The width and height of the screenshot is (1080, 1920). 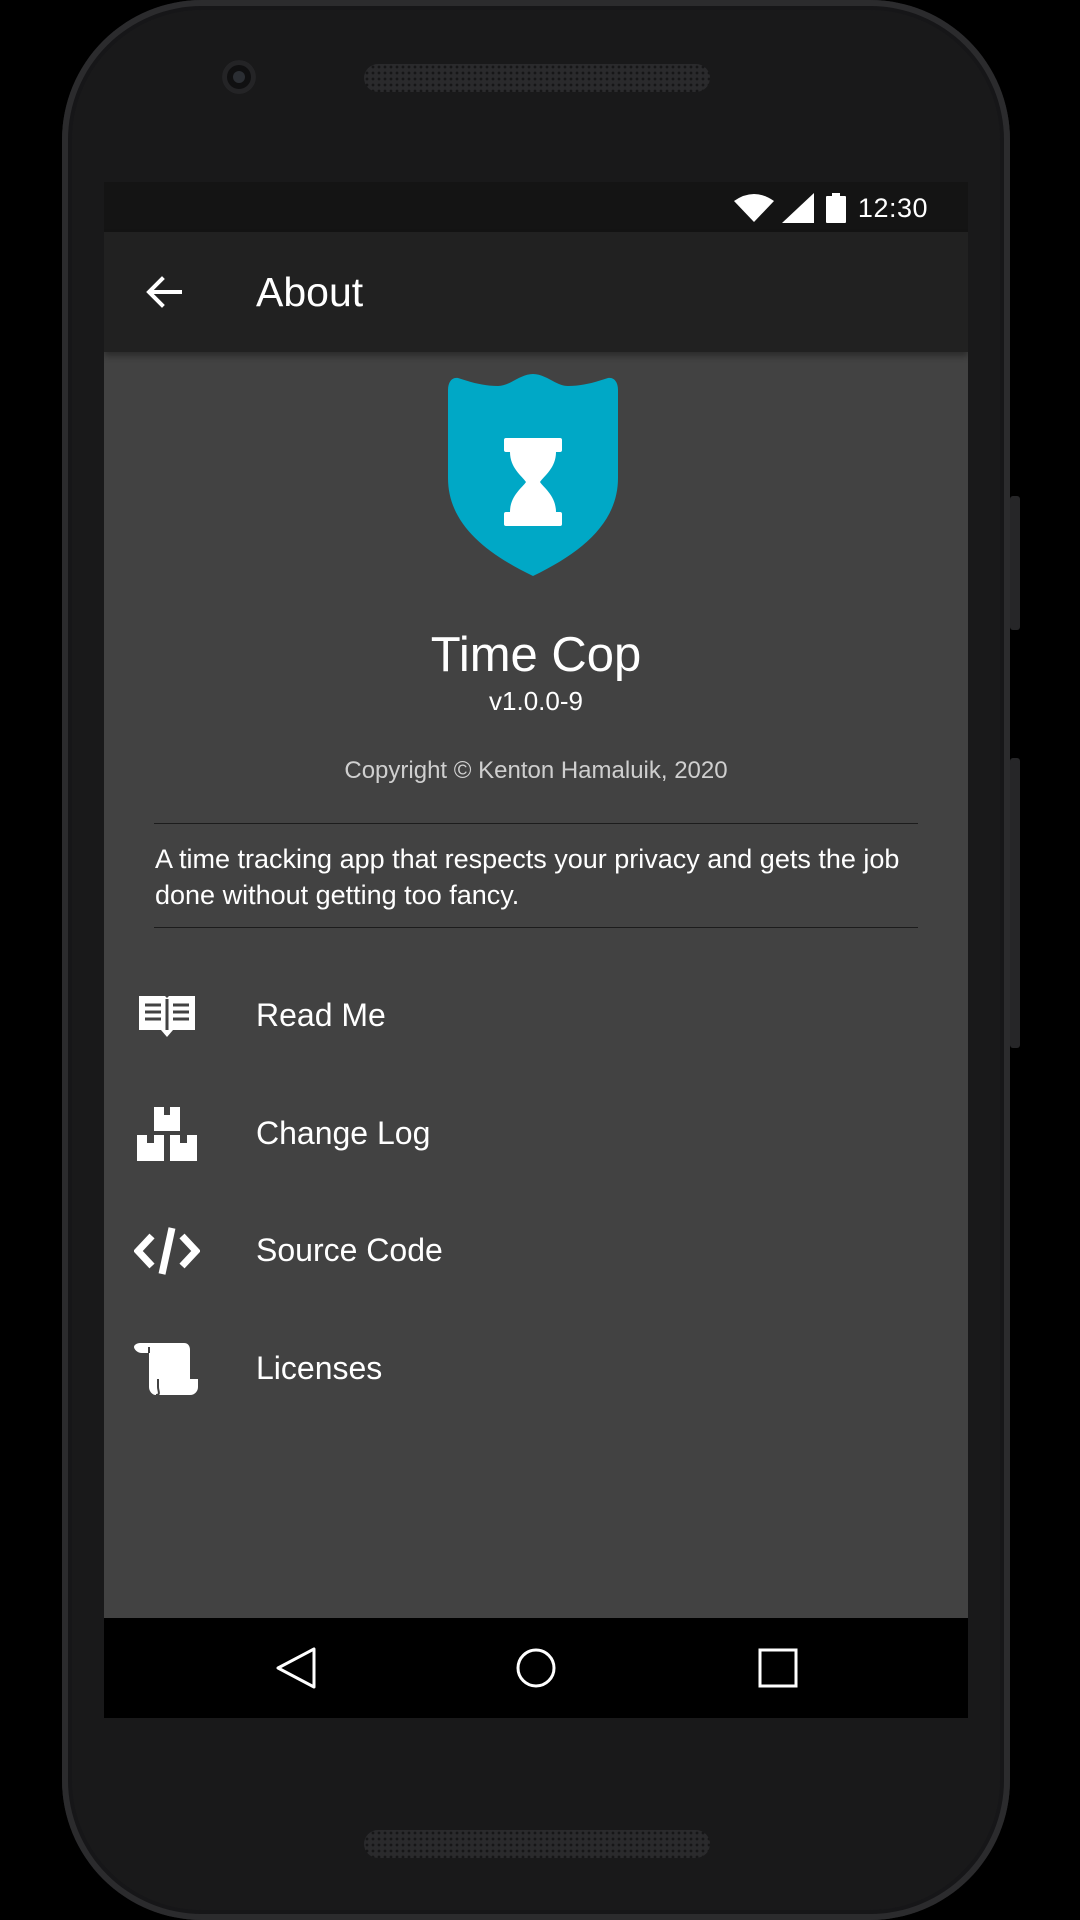 What do you see at coordinates (537, 78) in the screenshot?
I see `earpiece-speaker` at bounding box center [537, 78].